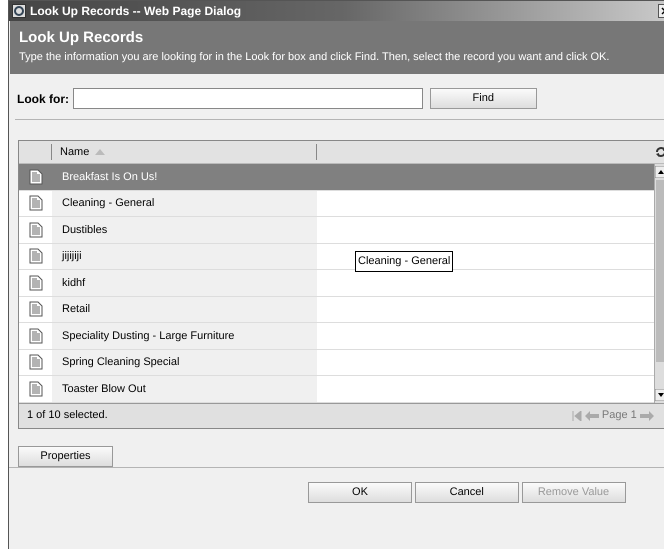 Image resolution: width=664 pixels, height=549 pixels. I want to click on record-row: kidhf, so click(336, 283).